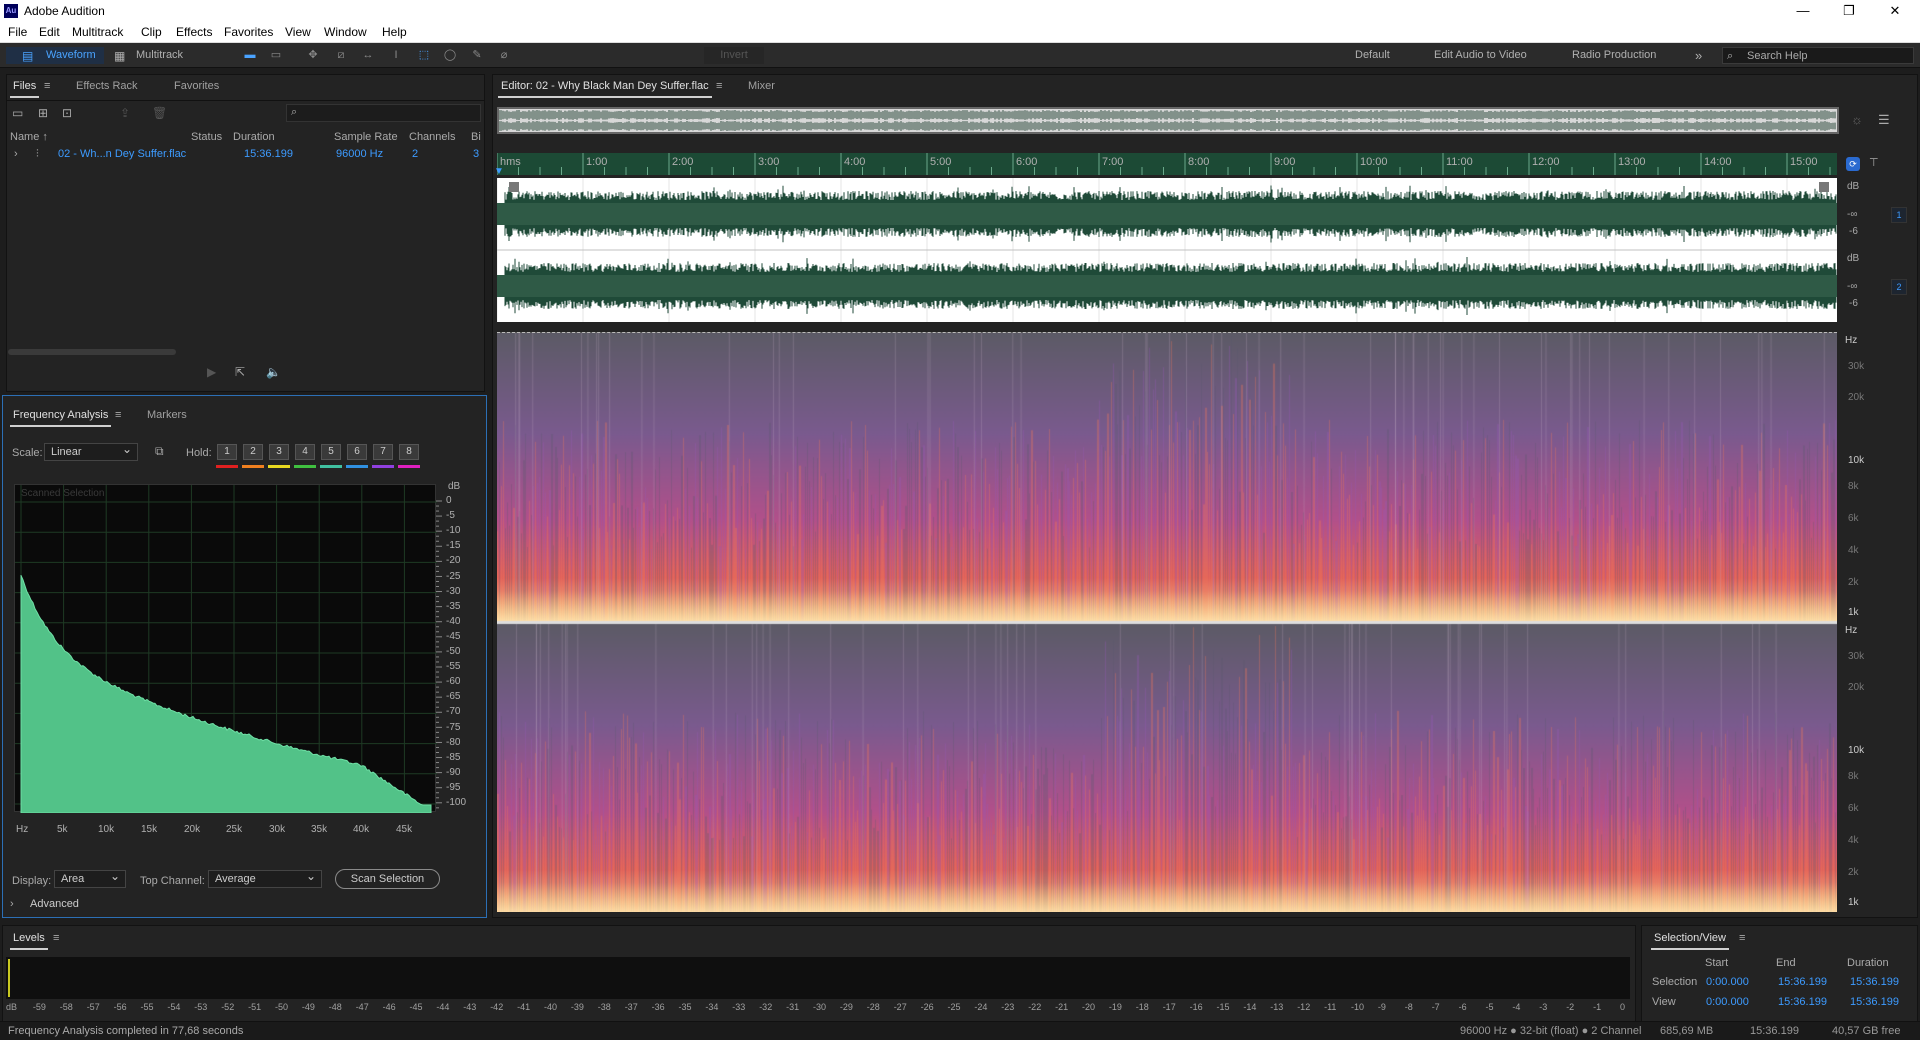 This screenshot has width=1920, height=1040. Describe the element at coordinates (91, 451) in the screenshot. I see `scale-dropdown: Linear` at that location.